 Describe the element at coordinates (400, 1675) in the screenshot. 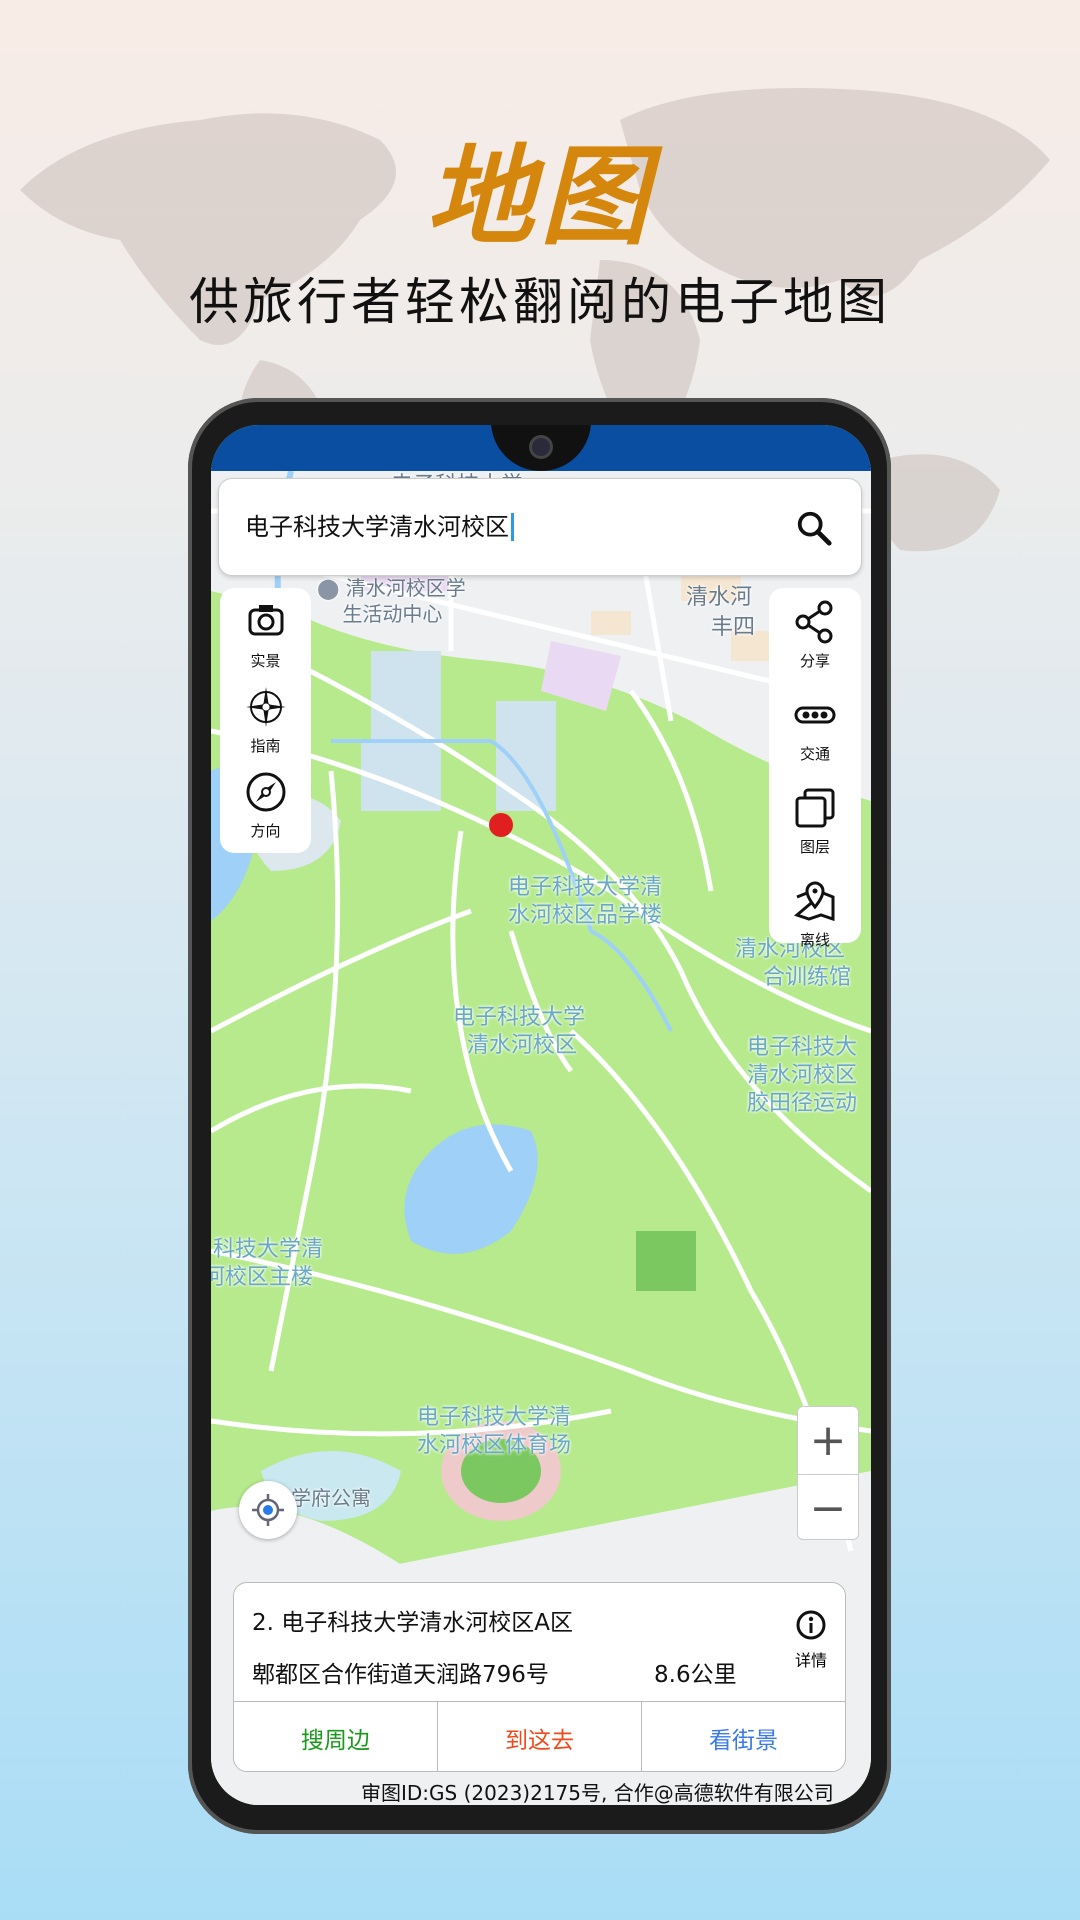

I see `place-address: 郫都区合作街道天润路796号` at that location.